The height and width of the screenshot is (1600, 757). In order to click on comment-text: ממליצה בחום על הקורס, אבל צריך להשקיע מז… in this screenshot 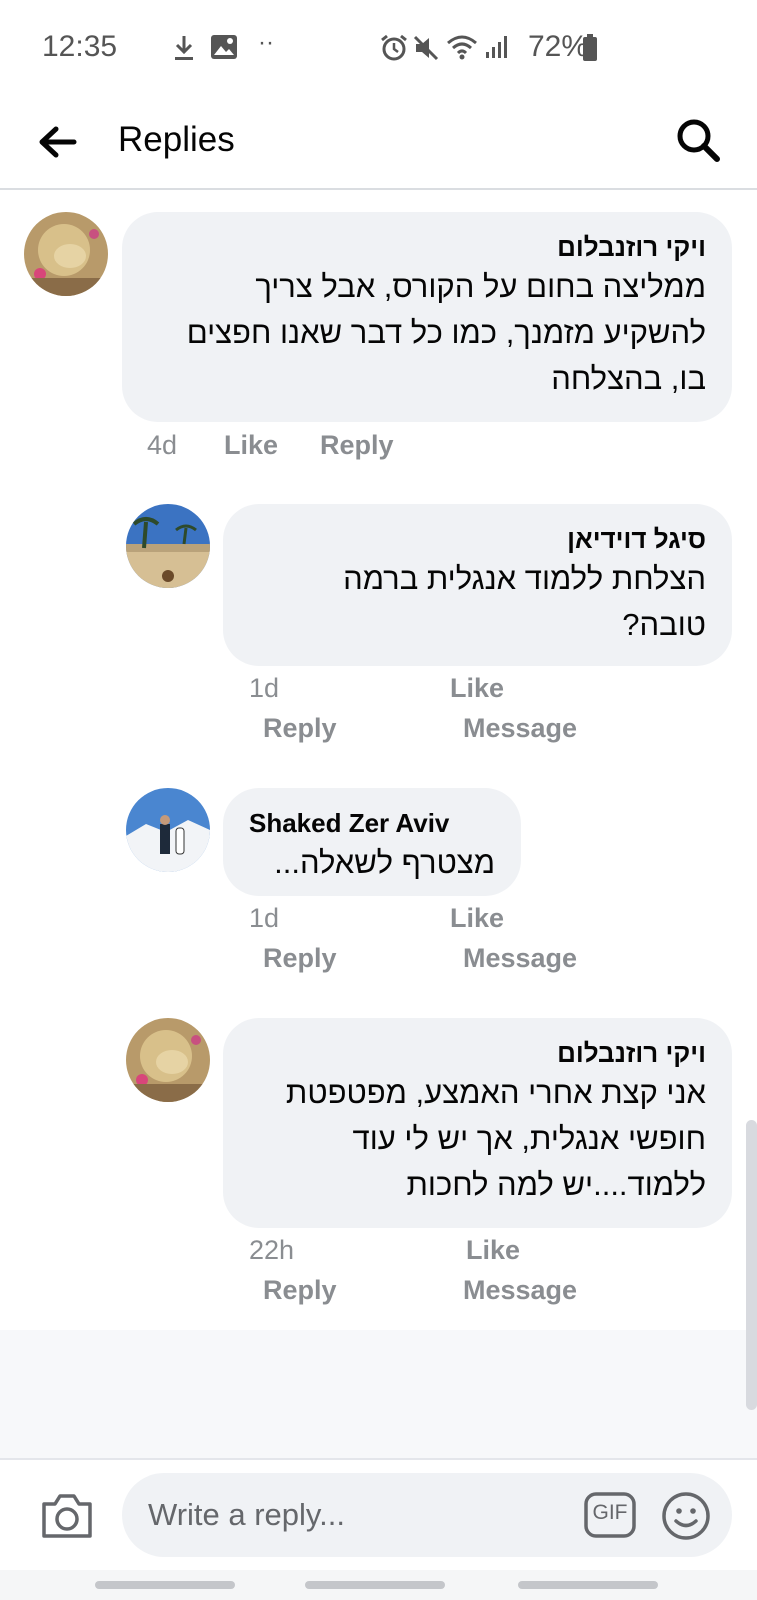, I will do `click(427, 333)`.